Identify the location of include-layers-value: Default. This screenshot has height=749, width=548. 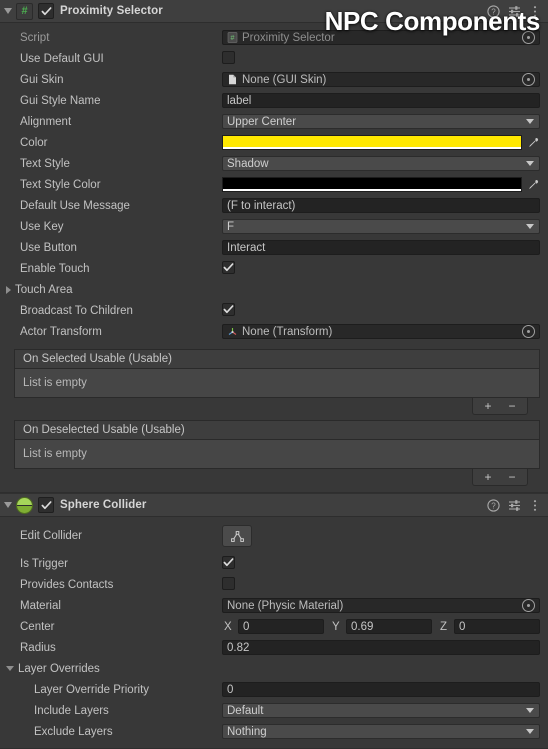
(245, 710).